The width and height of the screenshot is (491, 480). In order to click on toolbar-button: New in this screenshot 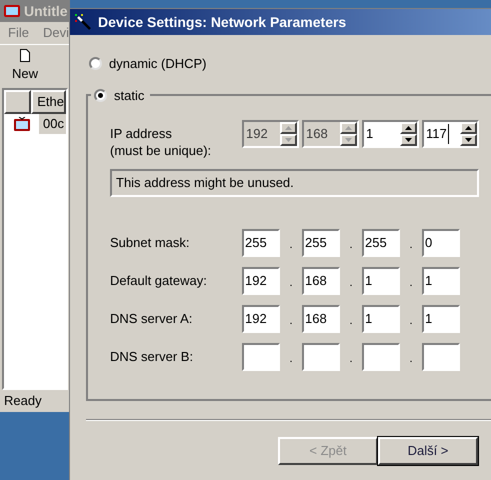, I will do `click(25, 66)`.